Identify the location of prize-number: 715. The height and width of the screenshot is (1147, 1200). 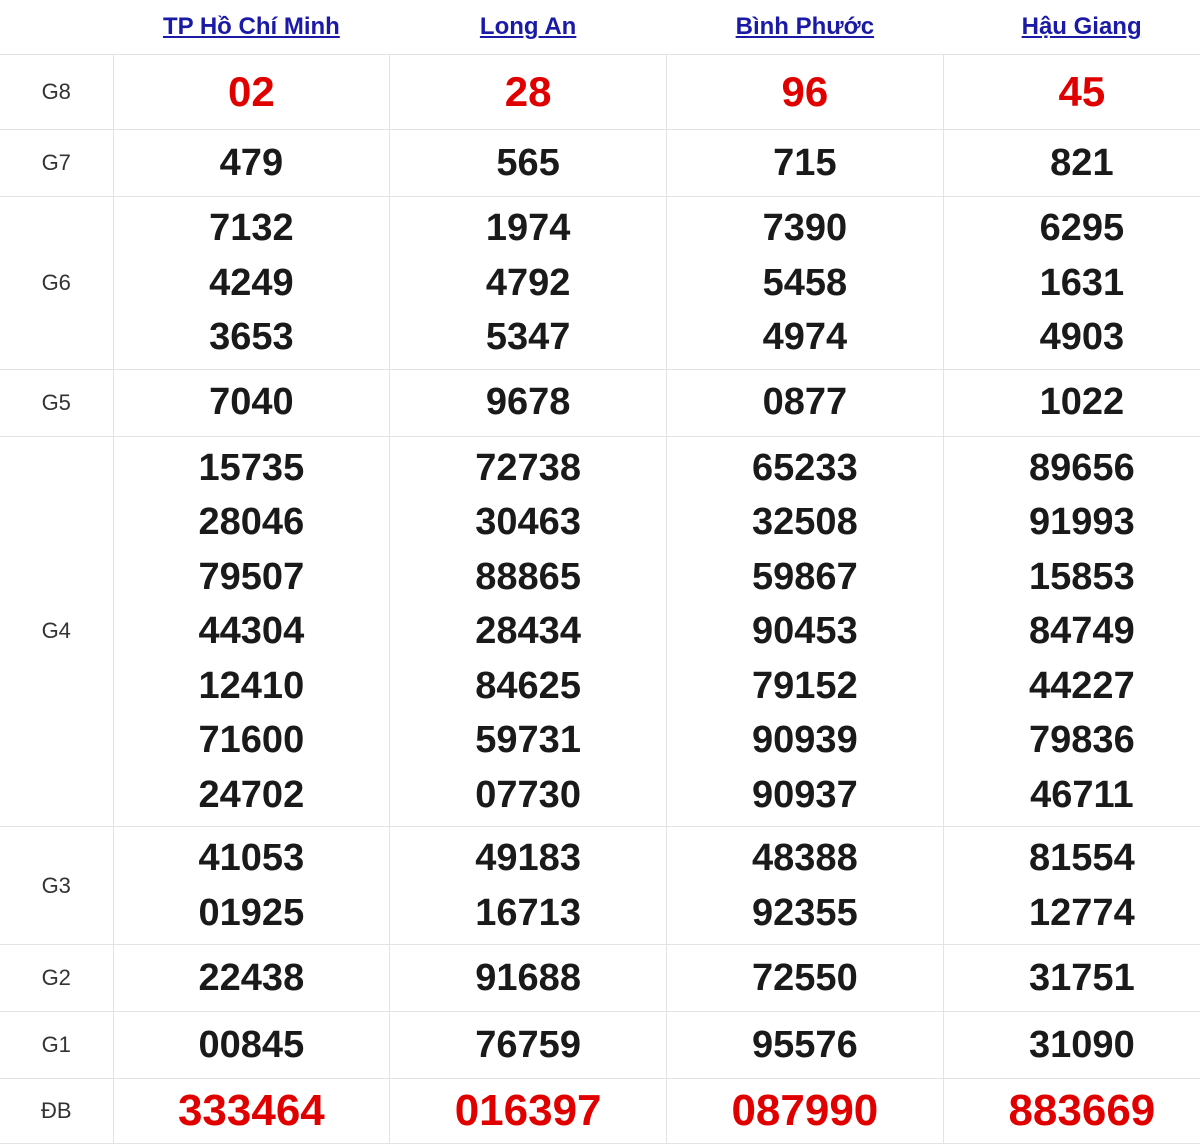
(805, 162).